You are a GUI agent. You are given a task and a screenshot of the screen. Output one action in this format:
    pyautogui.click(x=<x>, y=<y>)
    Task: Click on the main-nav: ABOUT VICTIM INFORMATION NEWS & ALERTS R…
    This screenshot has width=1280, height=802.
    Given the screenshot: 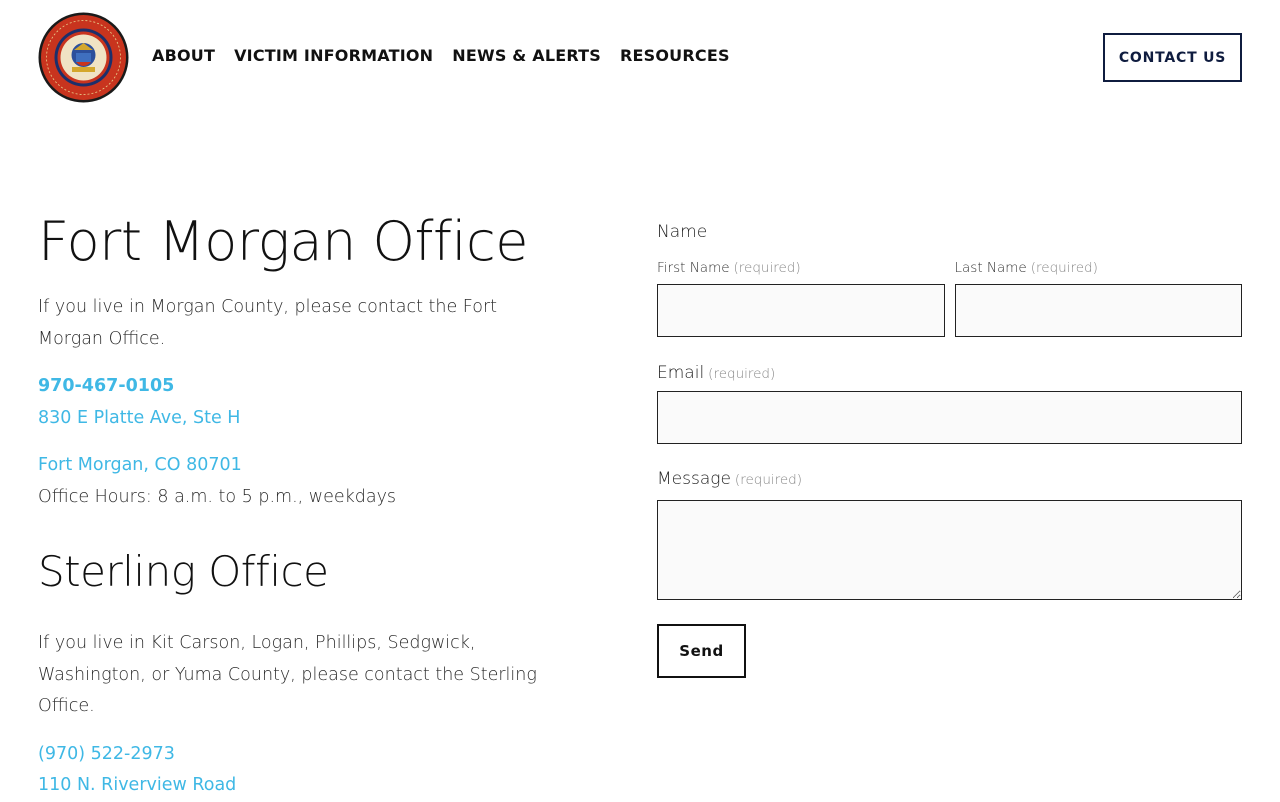 What is the action you would take?
    pyautogui.click(x=450, y=55)
    